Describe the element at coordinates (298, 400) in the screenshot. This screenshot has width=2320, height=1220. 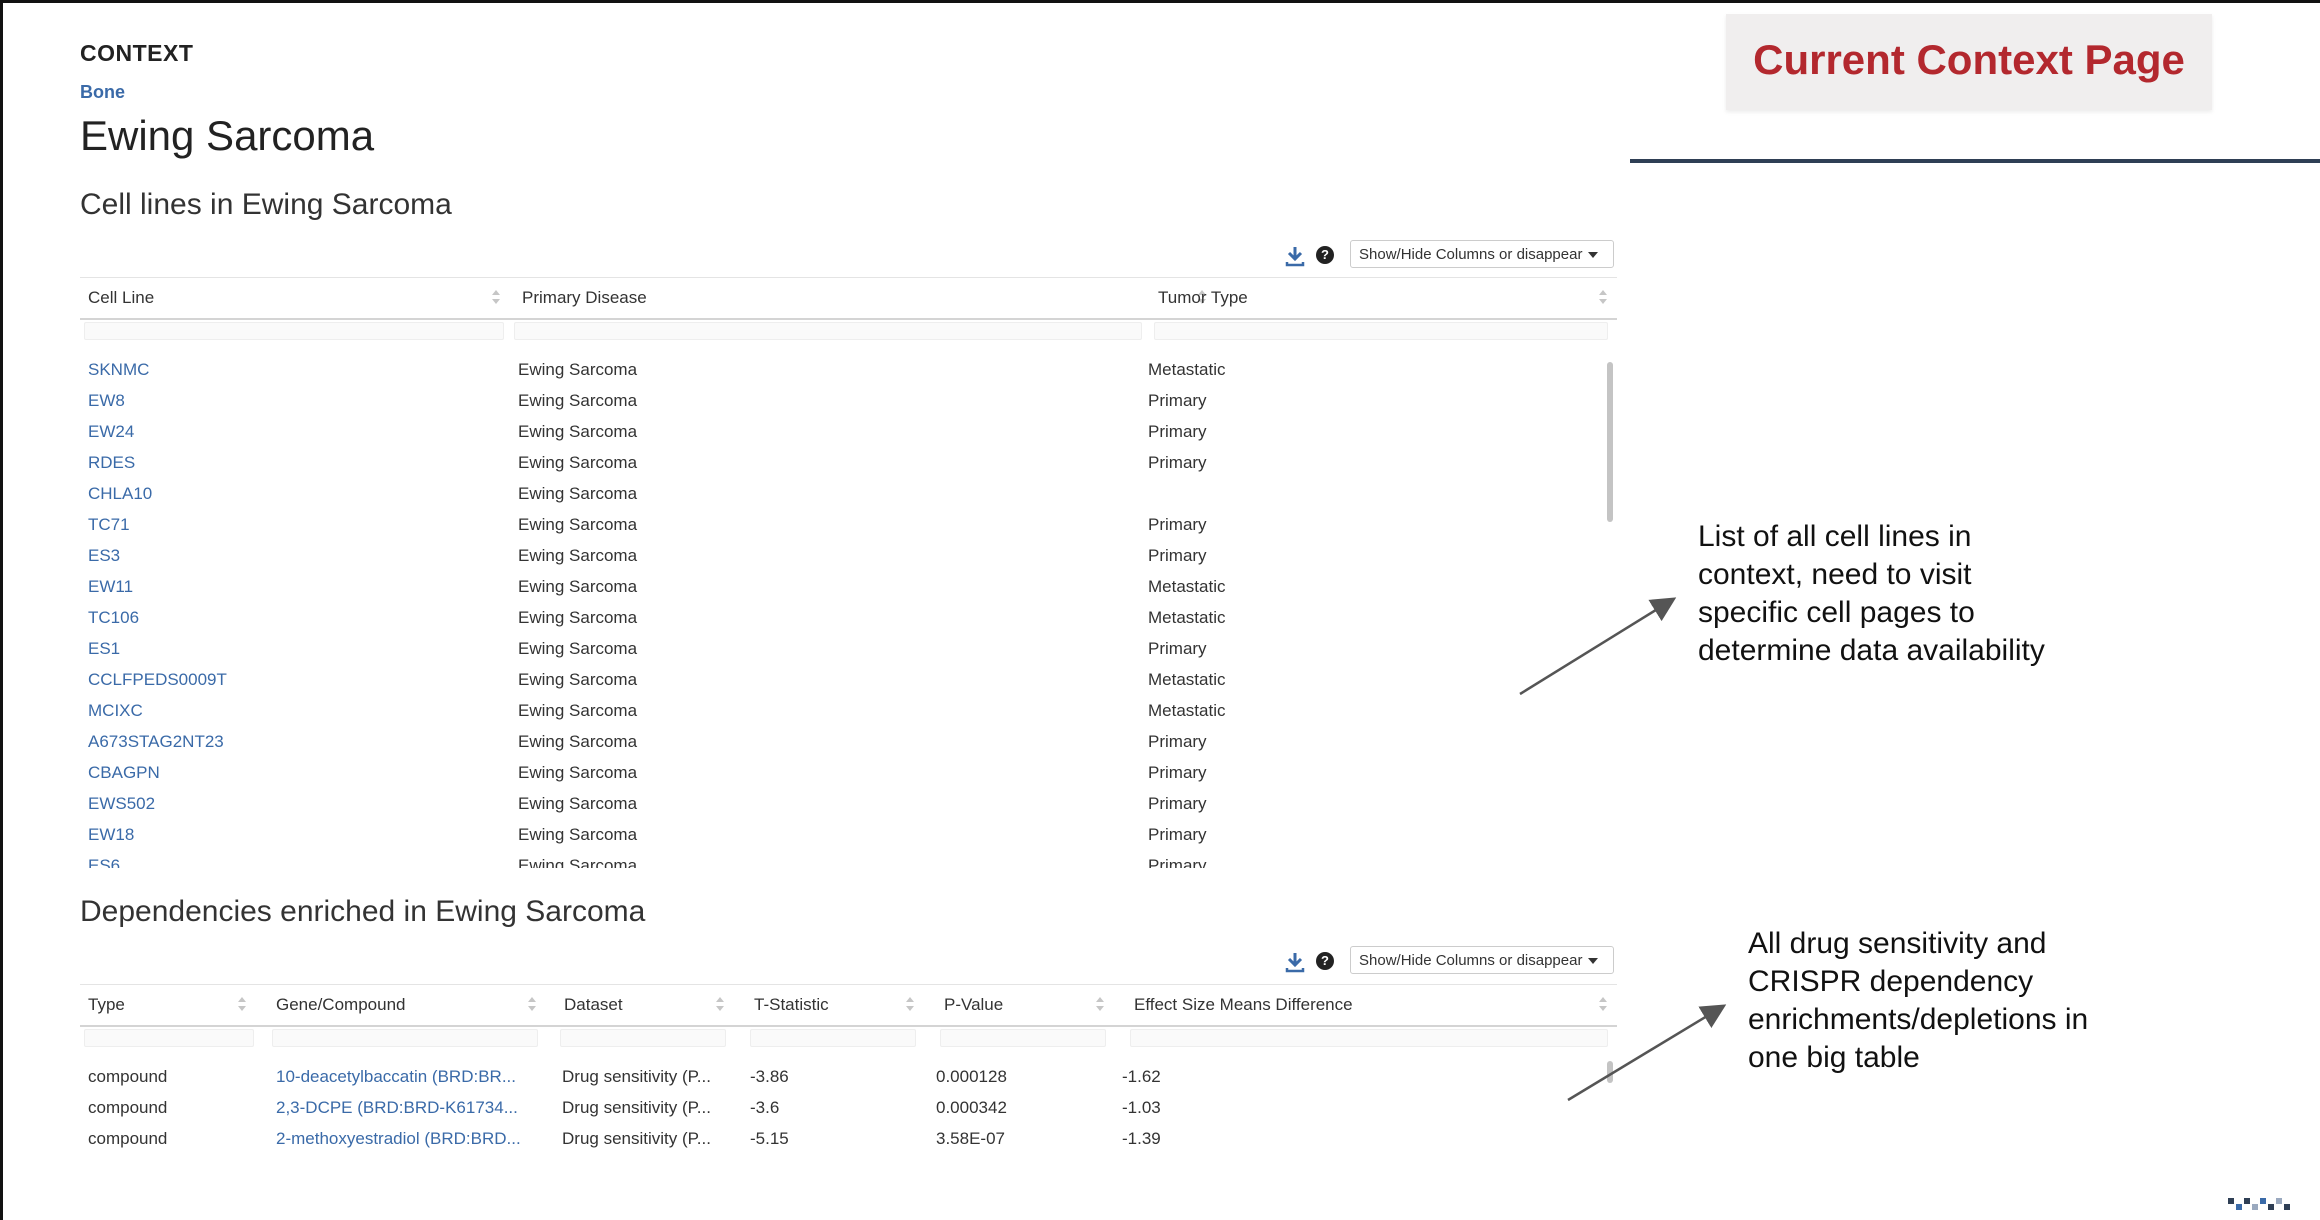
I see `cell-line-link: EW8` at that location.